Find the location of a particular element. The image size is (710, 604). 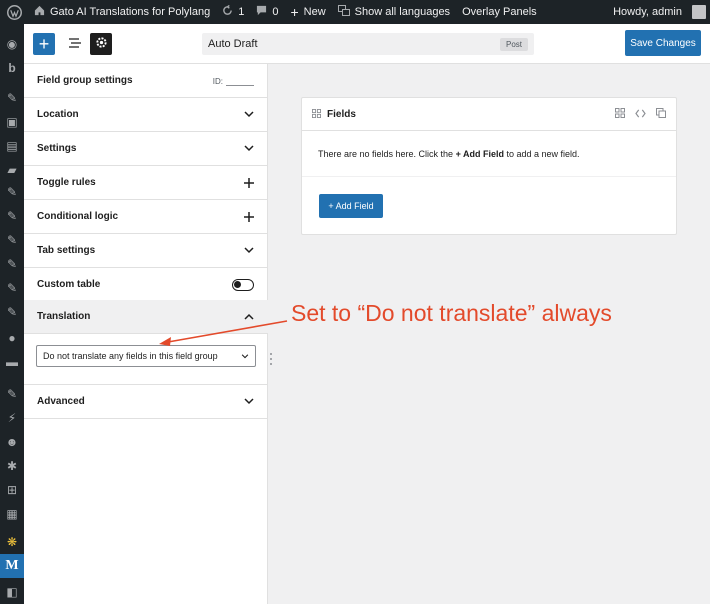

fields-card-header: Fields is located at coordinates (489, 114).